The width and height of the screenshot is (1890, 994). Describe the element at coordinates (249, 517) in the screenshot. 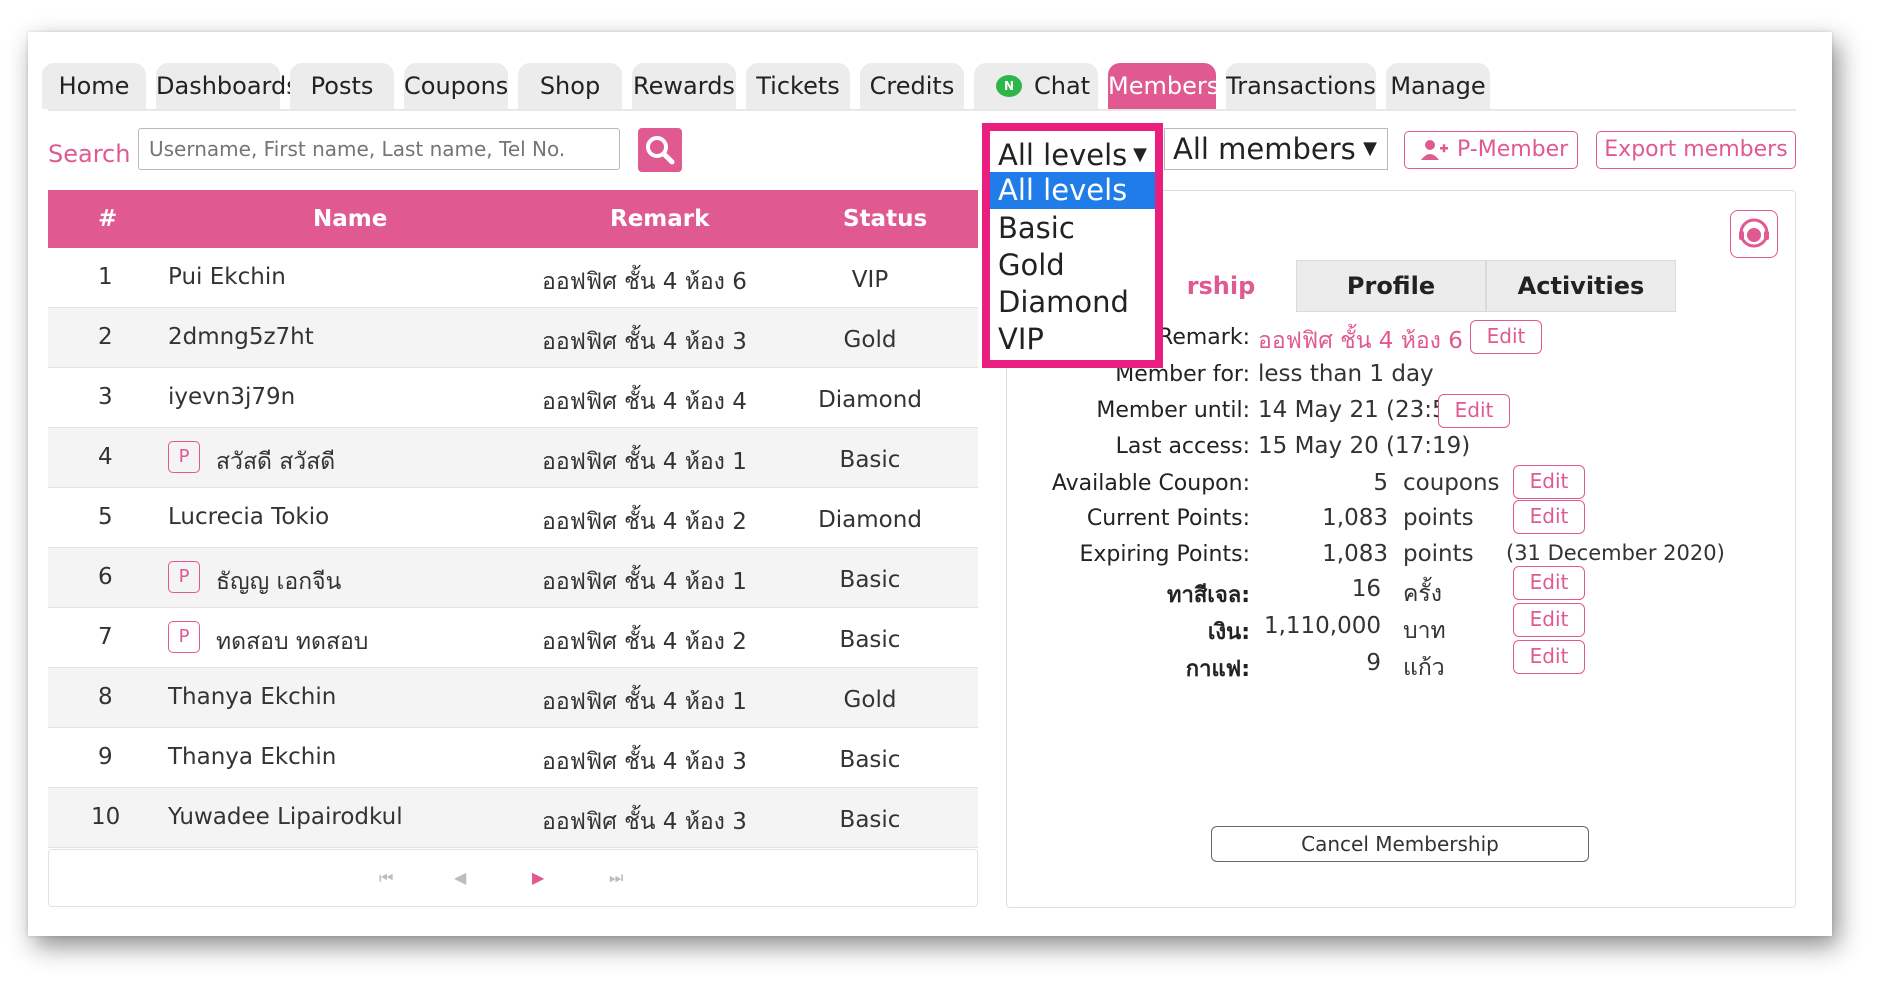

I see `row-name: Lucrecia Tokio` at that location.